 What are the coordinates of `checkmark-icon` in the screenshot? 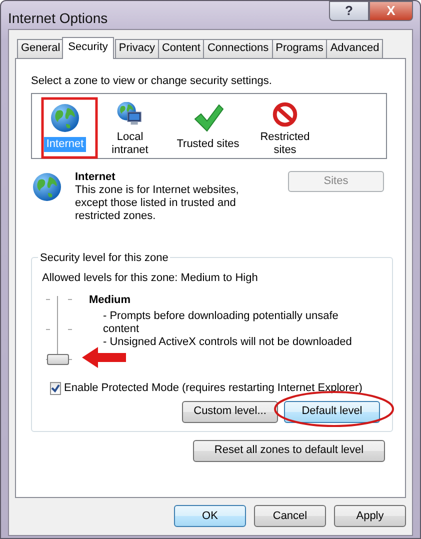 It's located at (208, 118).